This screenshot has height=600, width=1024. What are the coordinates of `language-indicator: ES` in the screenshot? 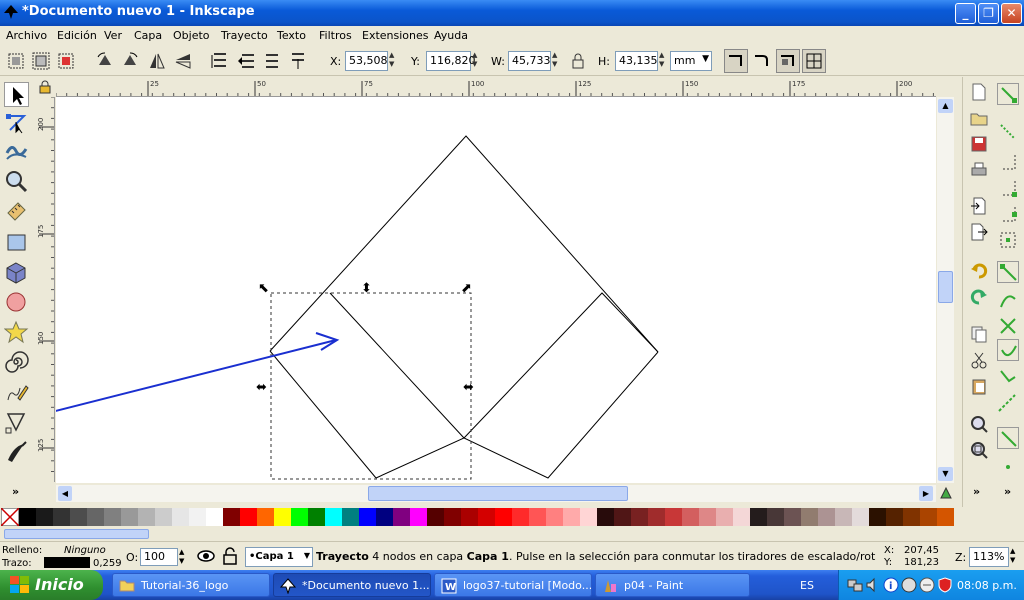 It's located at (807, 585).